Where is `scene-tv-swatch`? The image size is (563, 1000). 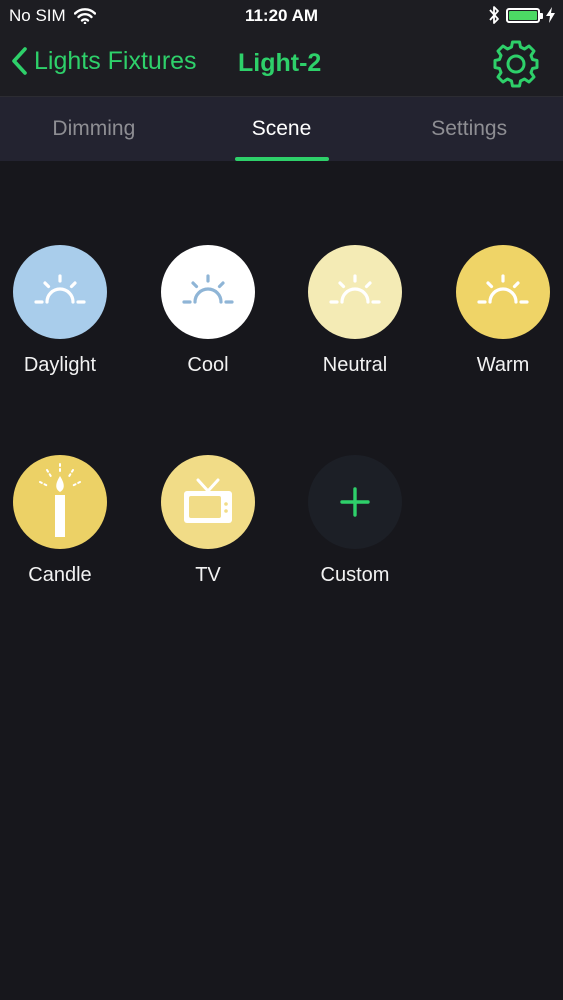 scene-tv-swatch is located at coordinates (208, 502).